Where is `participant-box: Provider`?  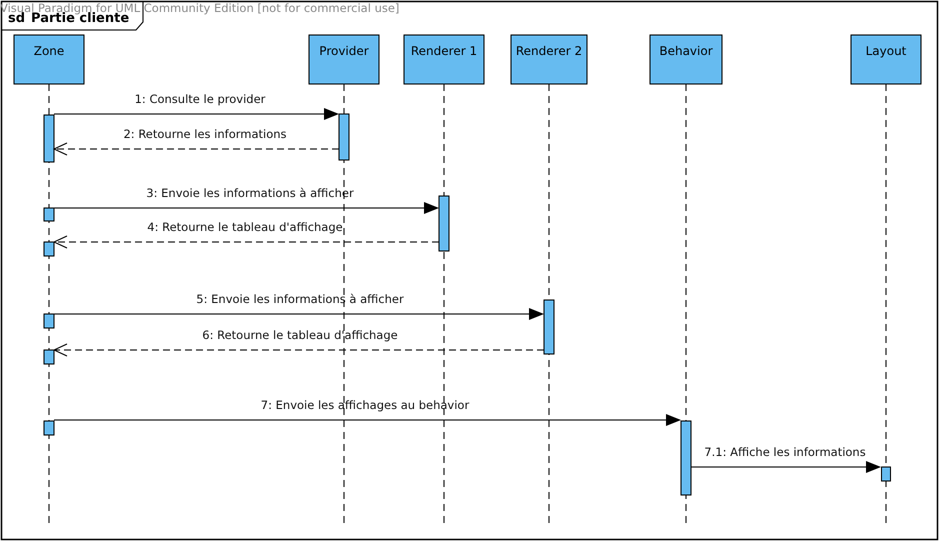 participant-box: Provider is located at coordinates (344, 59).